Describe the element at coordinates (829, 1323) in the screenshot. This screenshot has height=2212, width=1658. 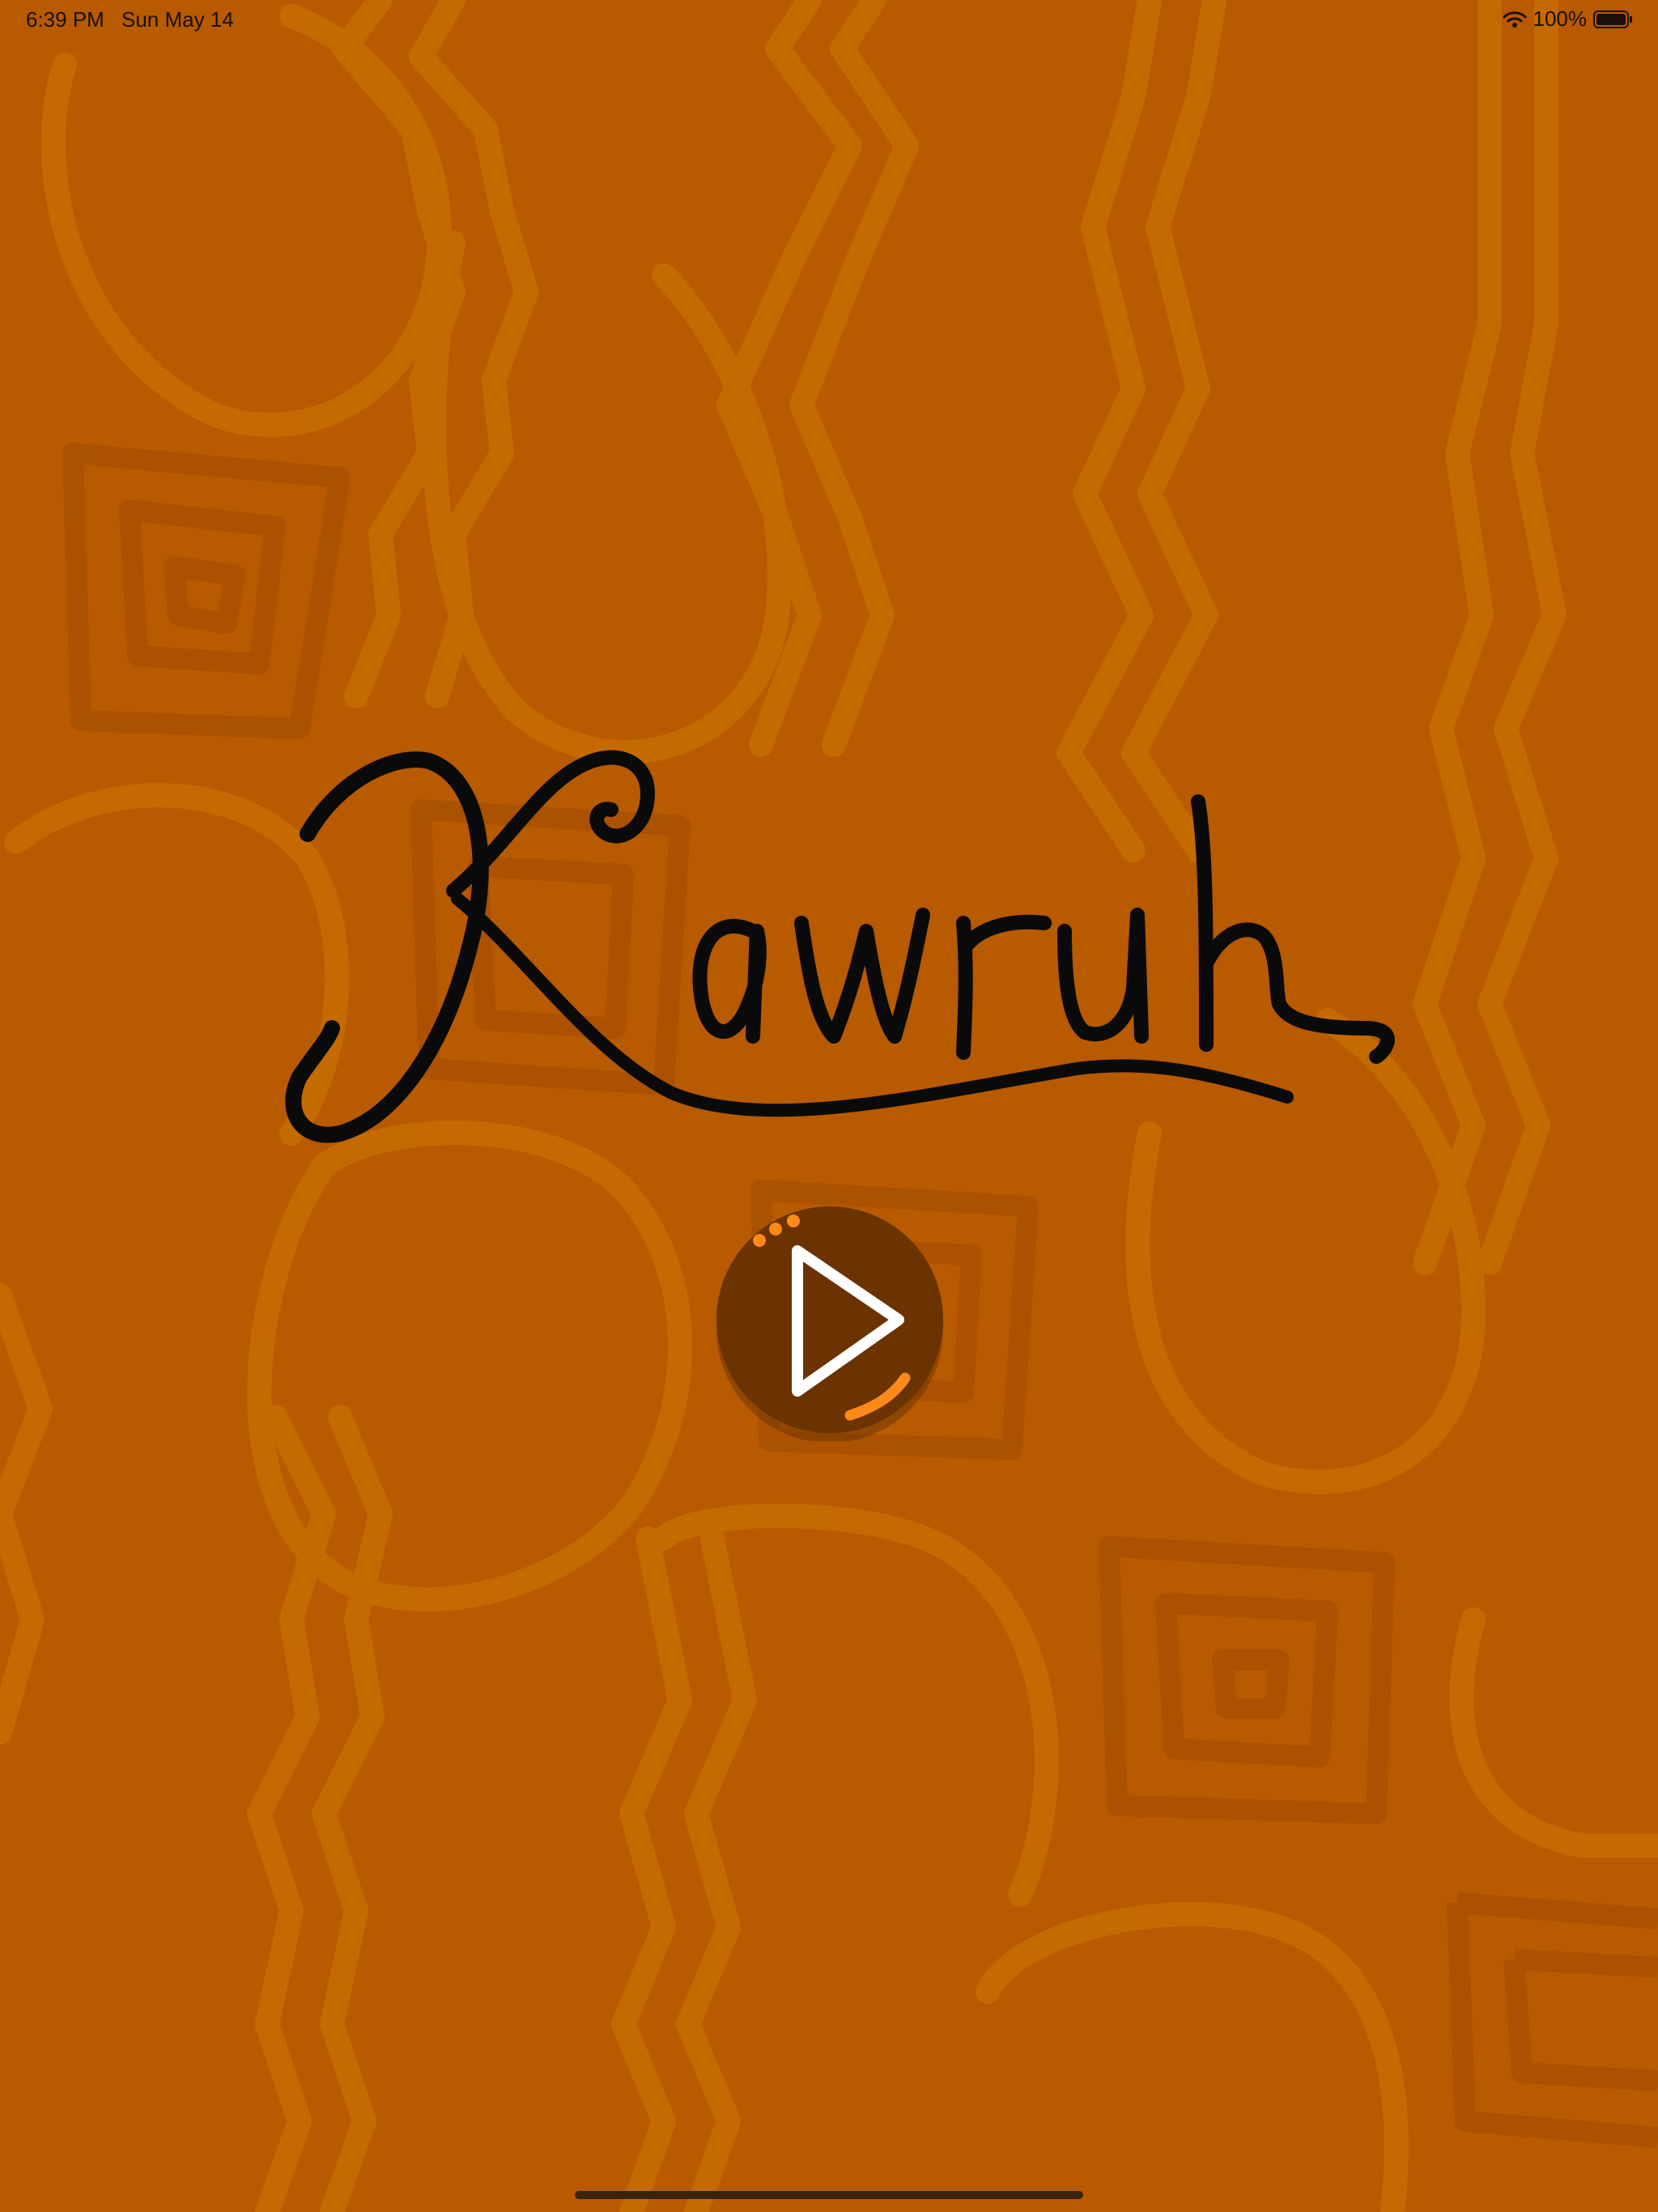
I see `play-icon` at that location.